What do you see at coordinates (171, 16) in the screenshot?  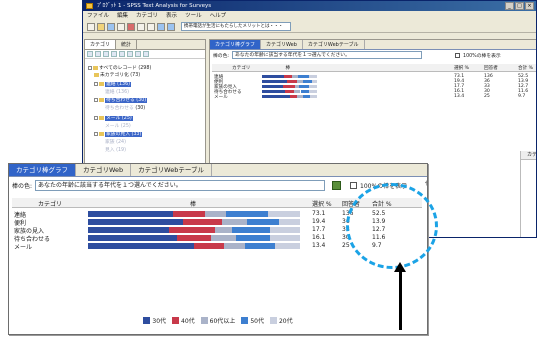 I see `menu-view: 表示` at bounding box center [171, 16].